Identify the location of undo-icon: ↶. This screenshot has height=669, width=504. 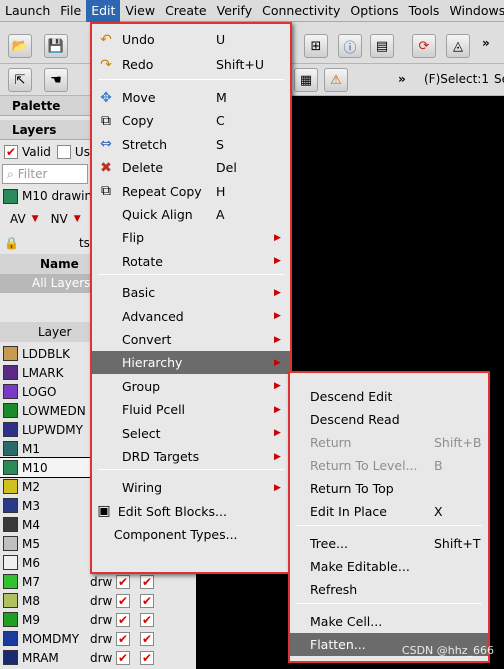
(106, 39).